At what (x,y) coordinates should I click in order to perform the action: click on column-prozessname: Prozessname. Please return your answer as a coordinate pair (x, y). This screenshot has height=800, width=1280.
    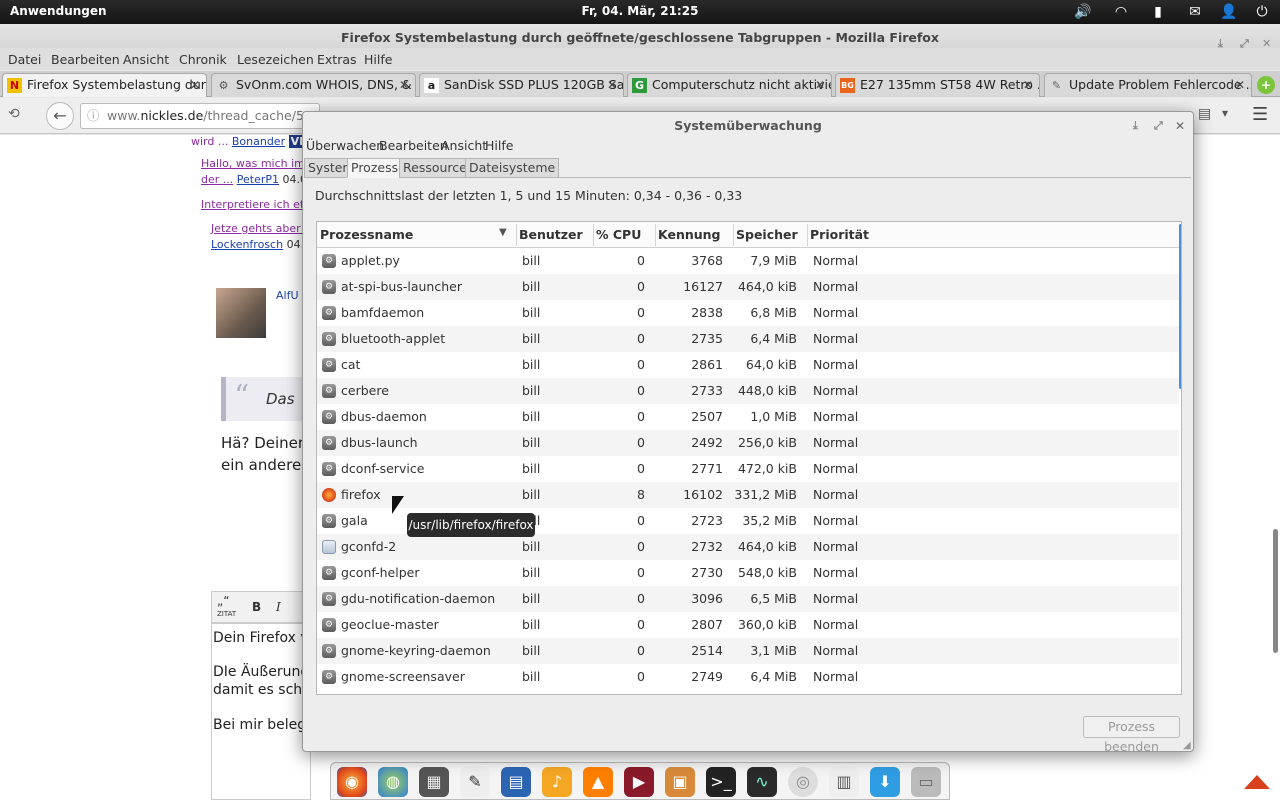
    Looking at the image, I should click on (366, 234).